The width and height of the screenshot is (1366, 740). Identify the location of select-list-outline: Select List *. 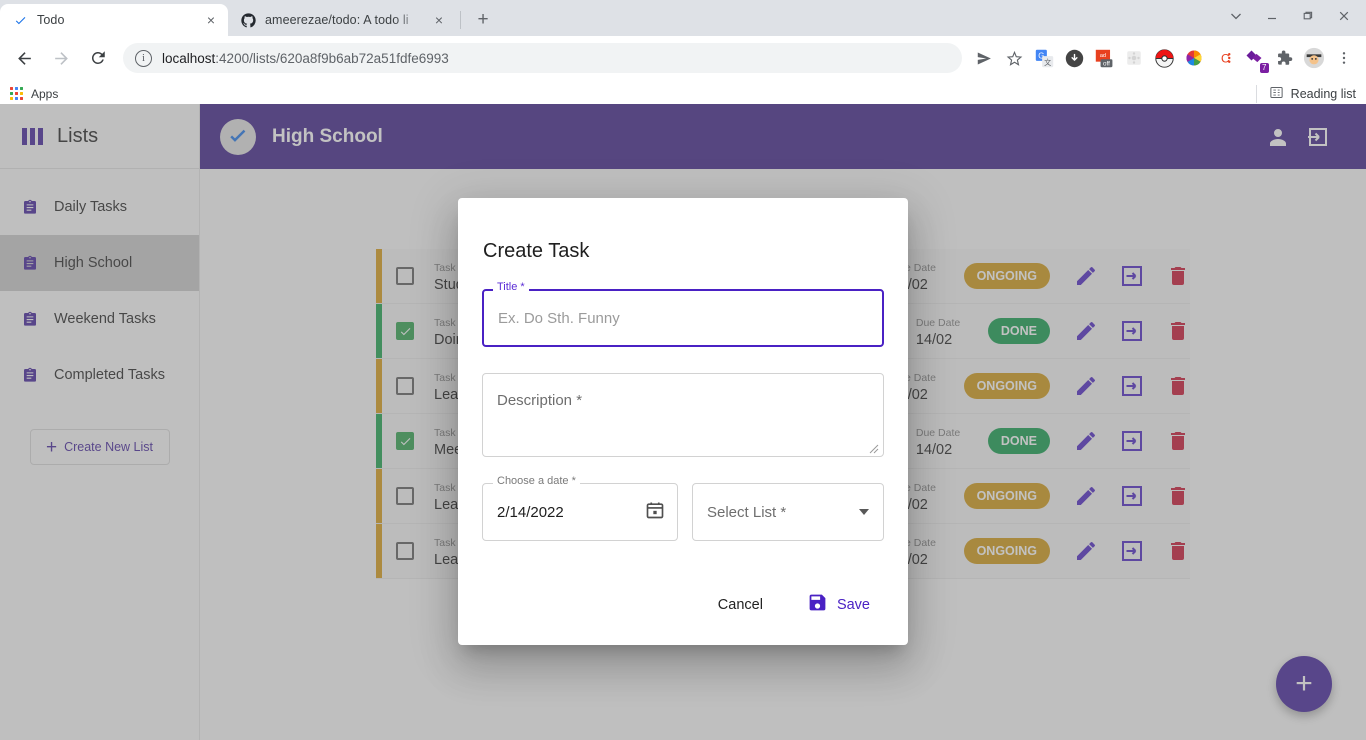
(788, 512).